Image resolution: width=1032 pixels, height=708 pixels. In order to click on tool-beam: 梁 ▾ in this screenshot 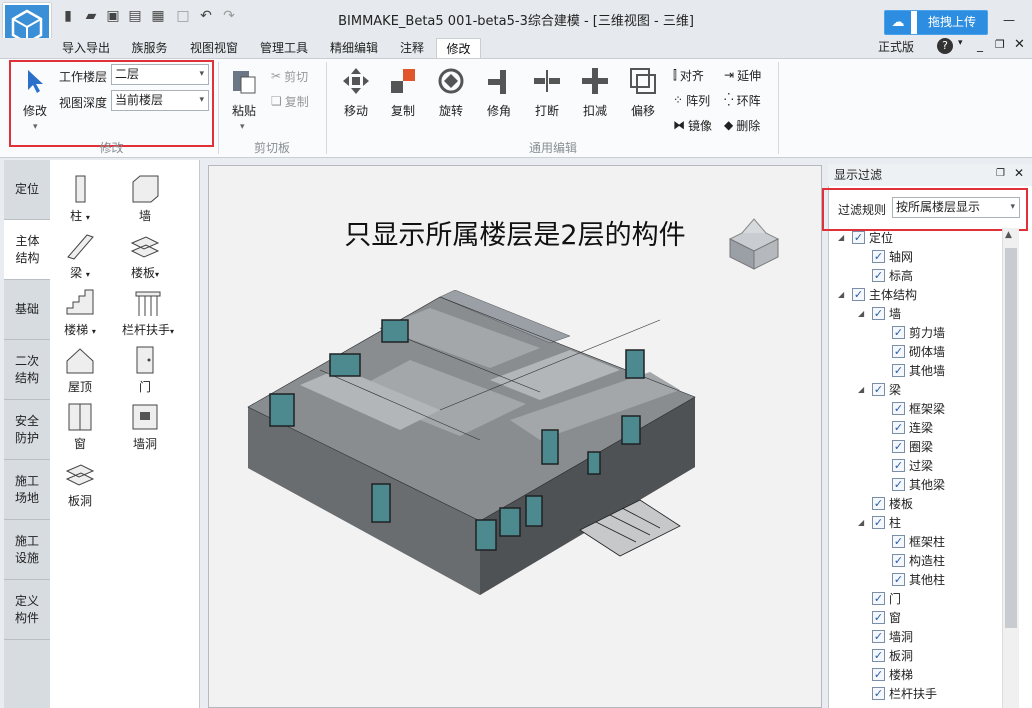, I will do `click(80, 256)`.